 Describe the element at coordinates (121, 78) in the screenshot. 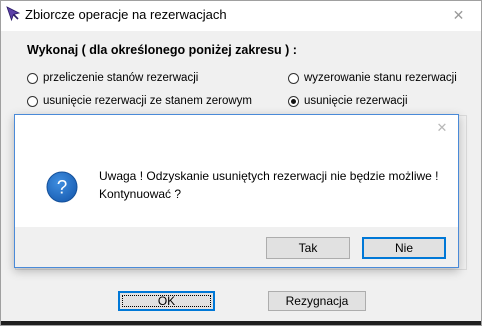

I see `radio-label: przeliczenie stanów rezerwacji` at that location.